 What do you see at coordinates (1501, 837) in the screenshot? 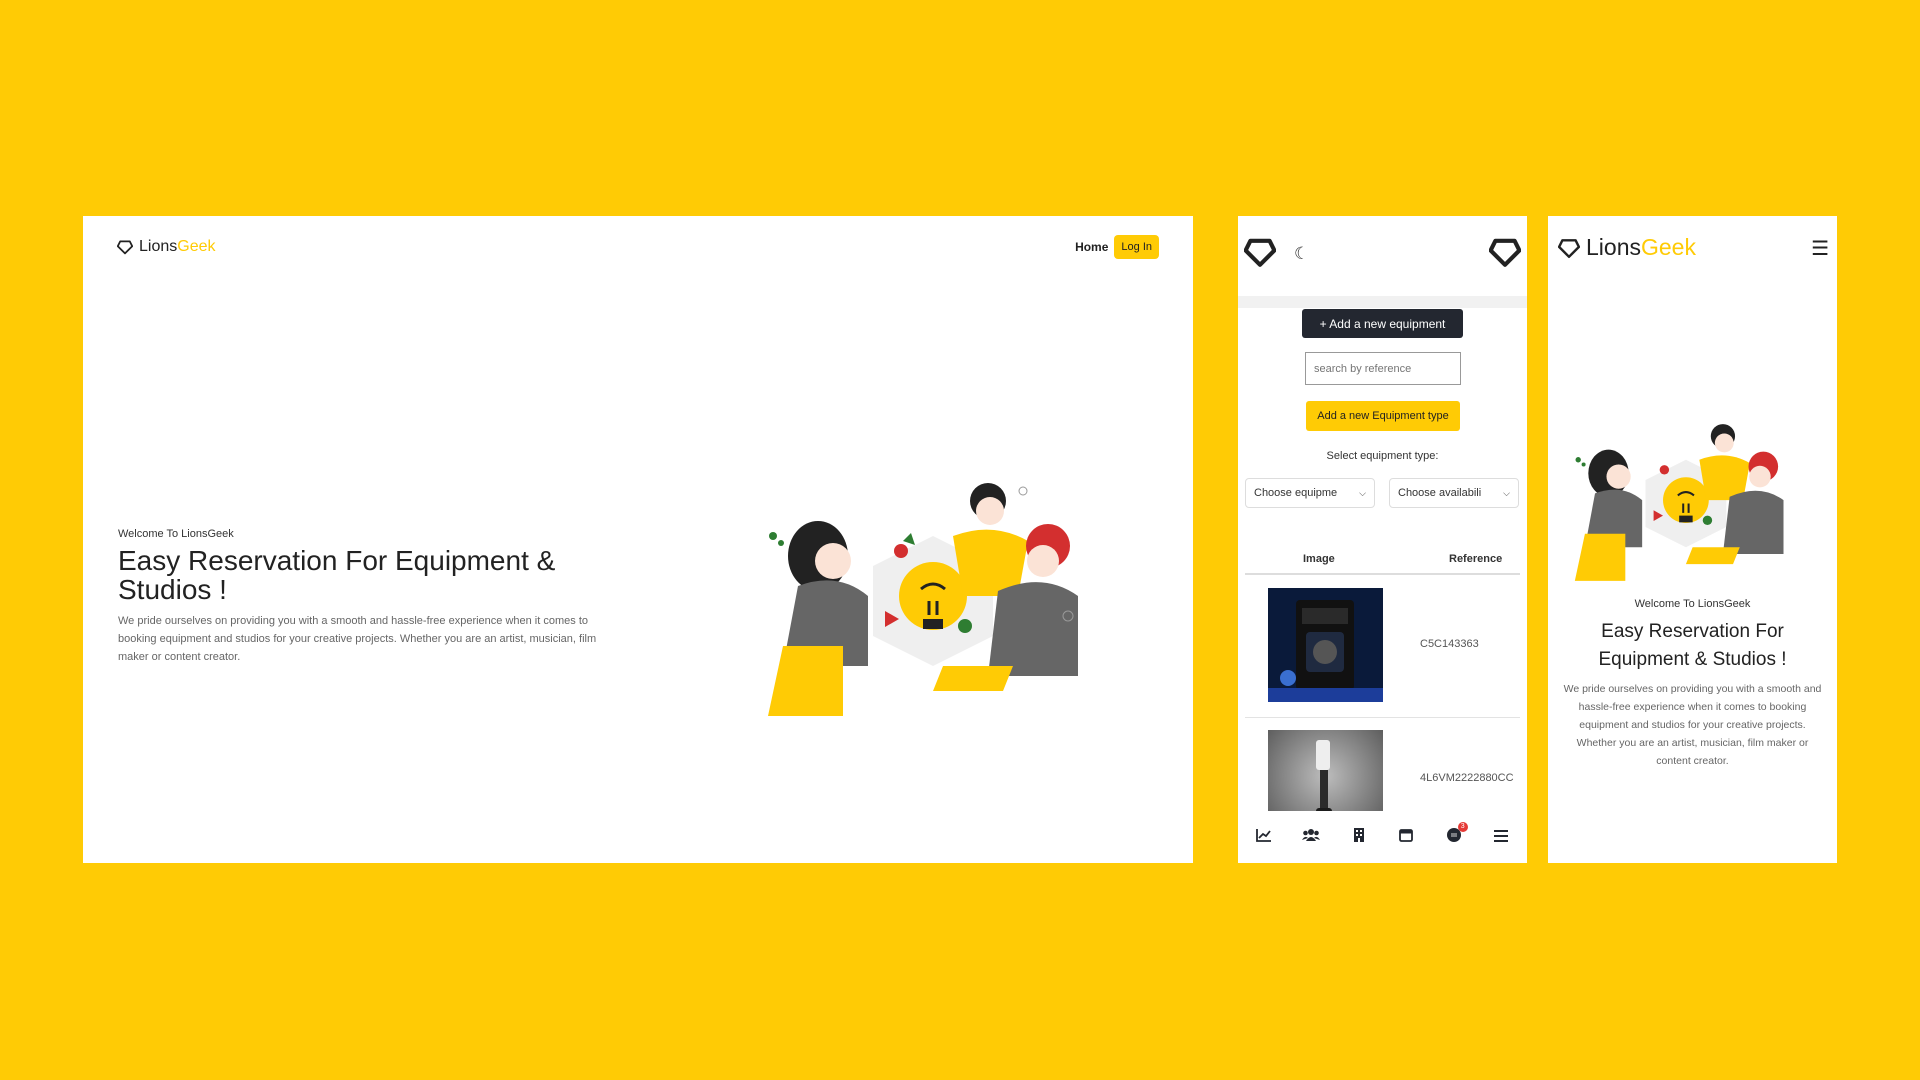
I see `menu-icon` at bounding box center [1501, 837].